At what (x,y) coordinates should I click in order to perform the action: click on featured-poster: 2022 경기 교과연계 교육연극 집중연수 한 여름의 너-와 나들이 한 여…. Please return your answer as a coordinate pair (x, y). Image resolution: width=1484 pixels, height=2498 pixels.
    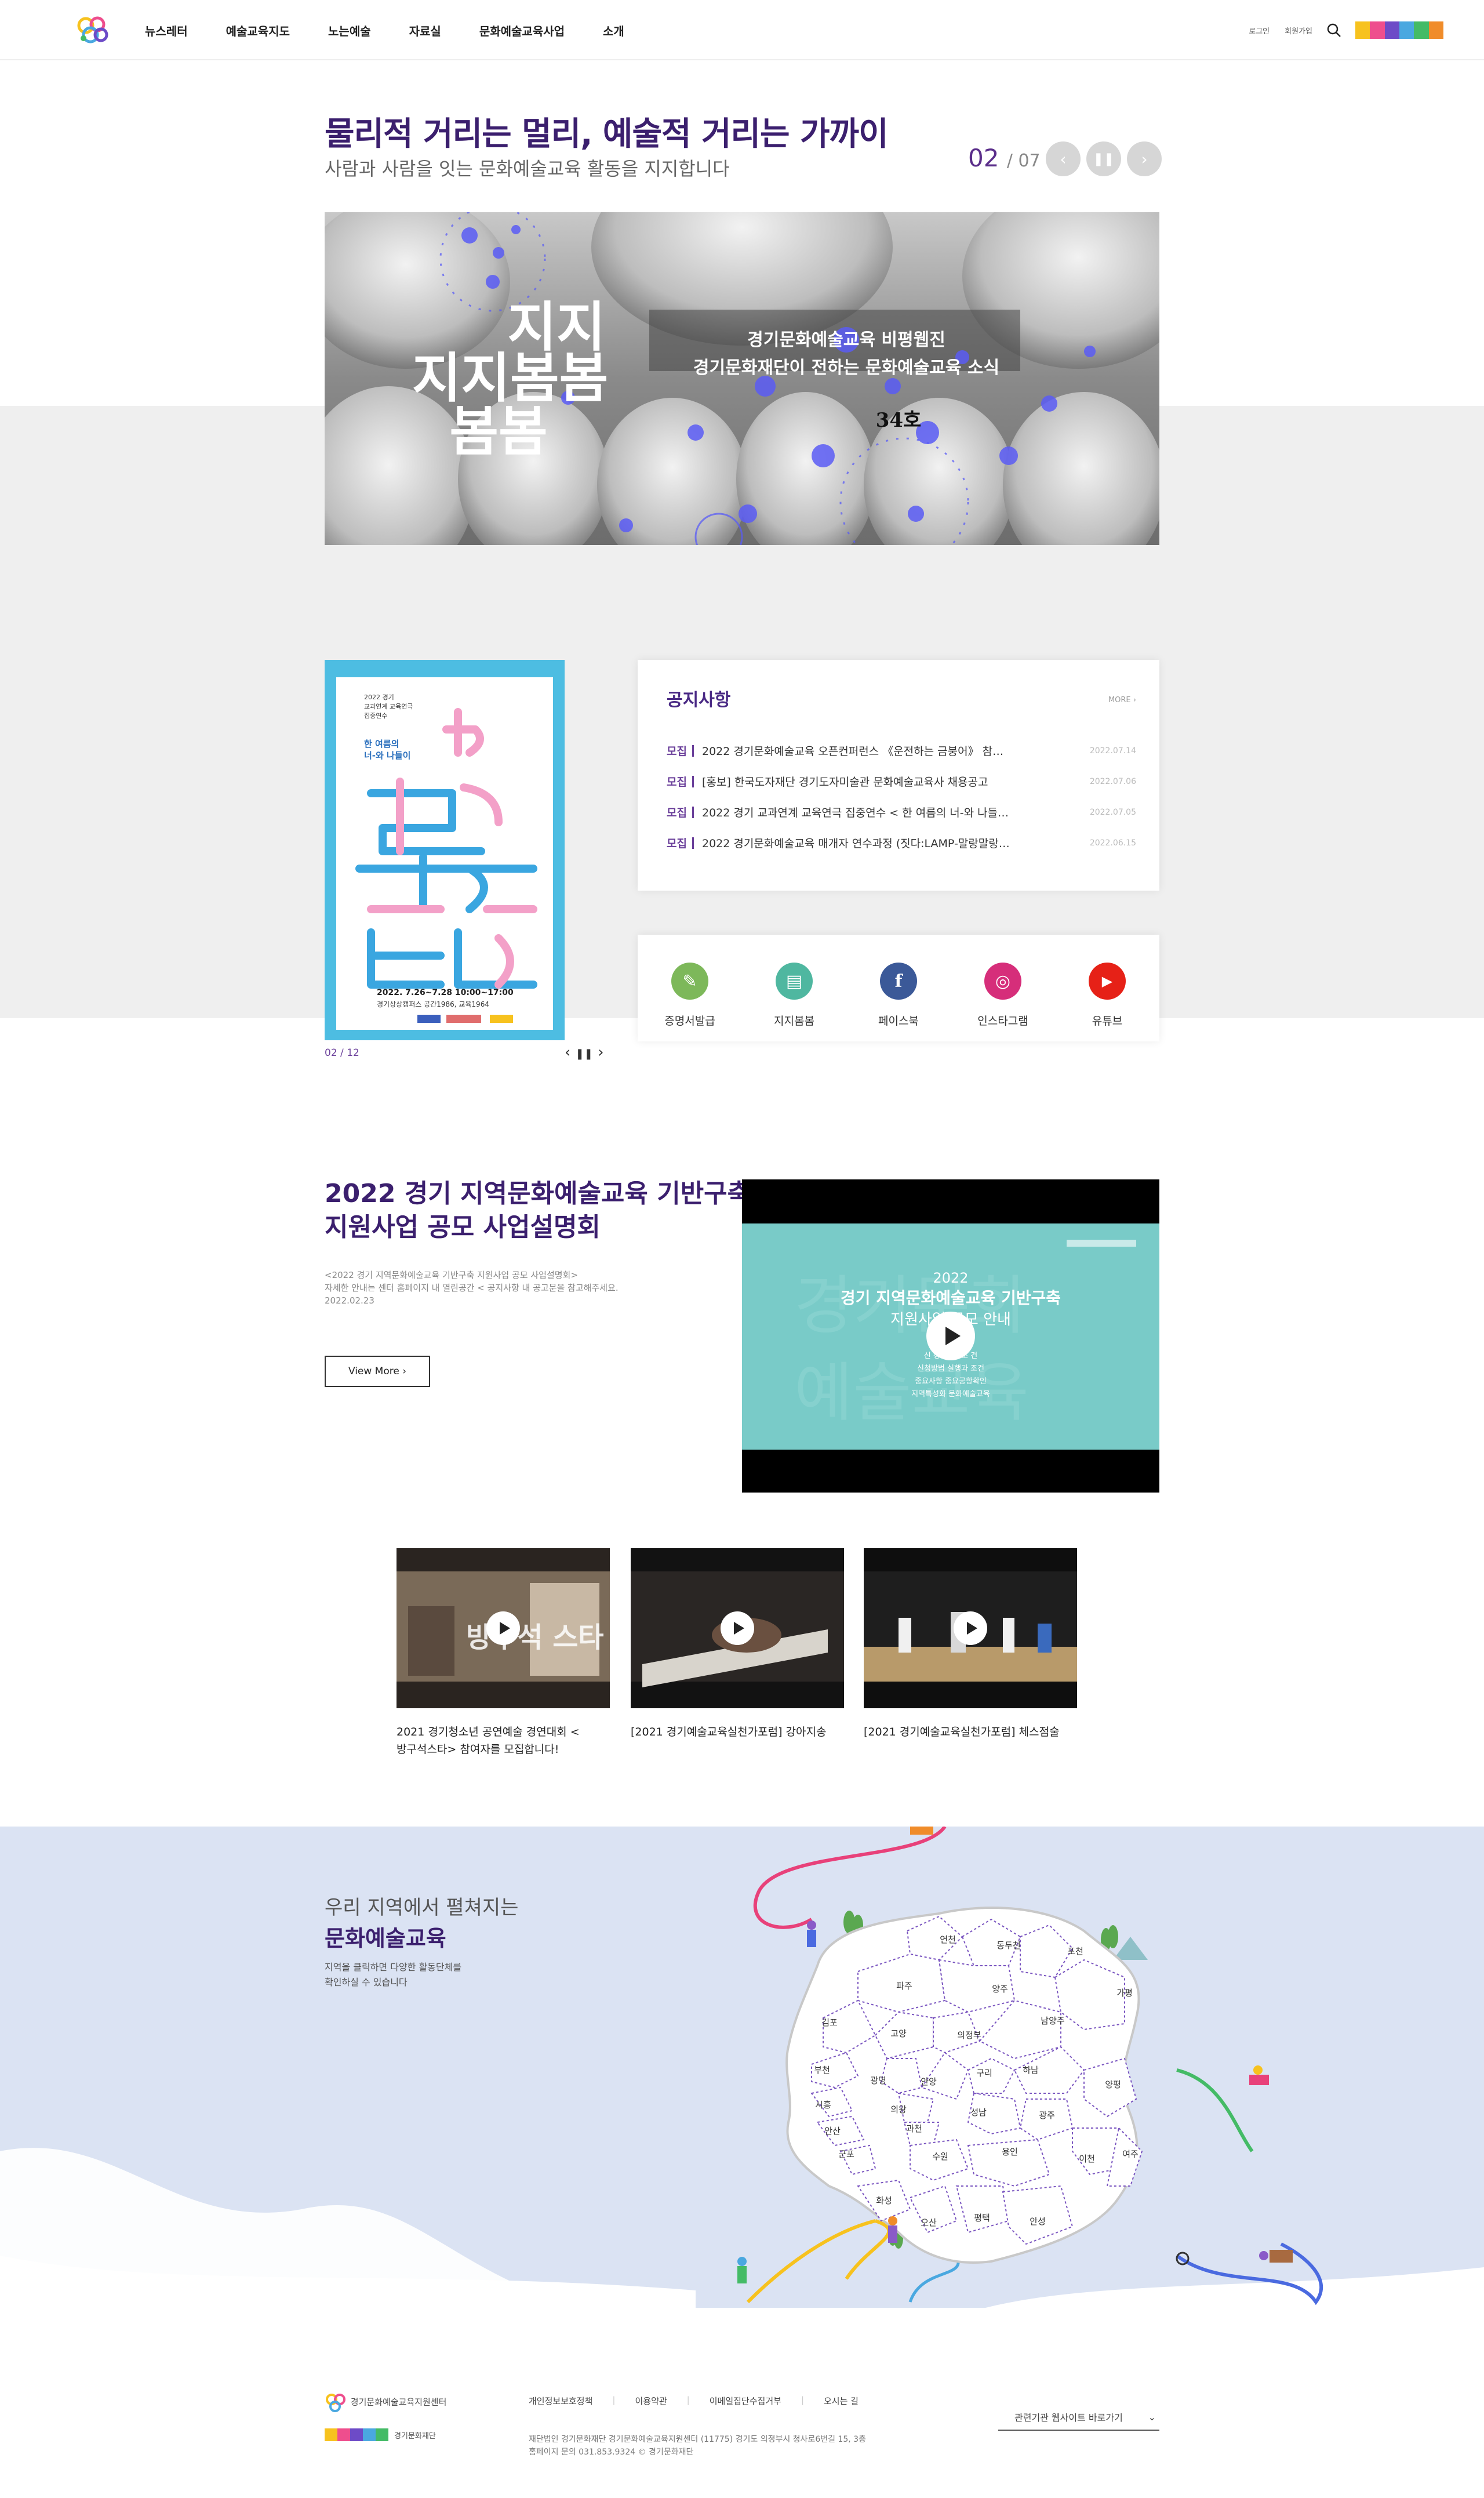
    Looking at the image, I should click on (445, 850).